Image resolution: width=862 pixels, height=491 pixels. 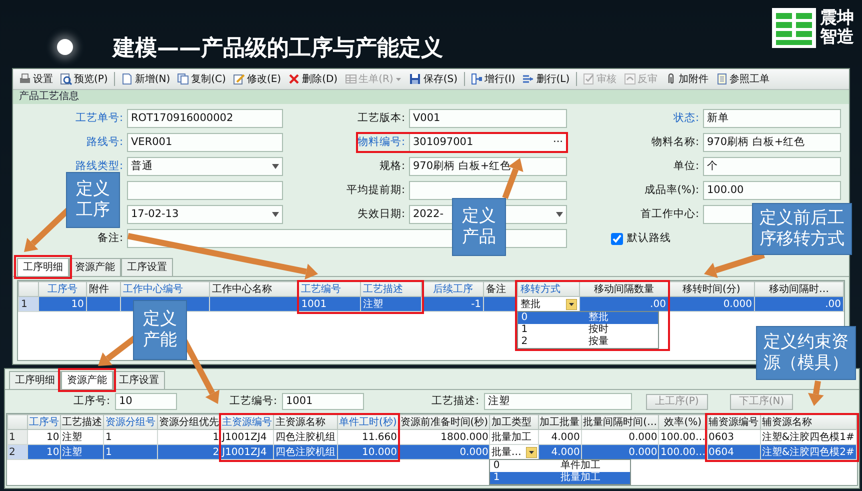 I want to click on option-name: 单件加工, so click(x=581, y=466).